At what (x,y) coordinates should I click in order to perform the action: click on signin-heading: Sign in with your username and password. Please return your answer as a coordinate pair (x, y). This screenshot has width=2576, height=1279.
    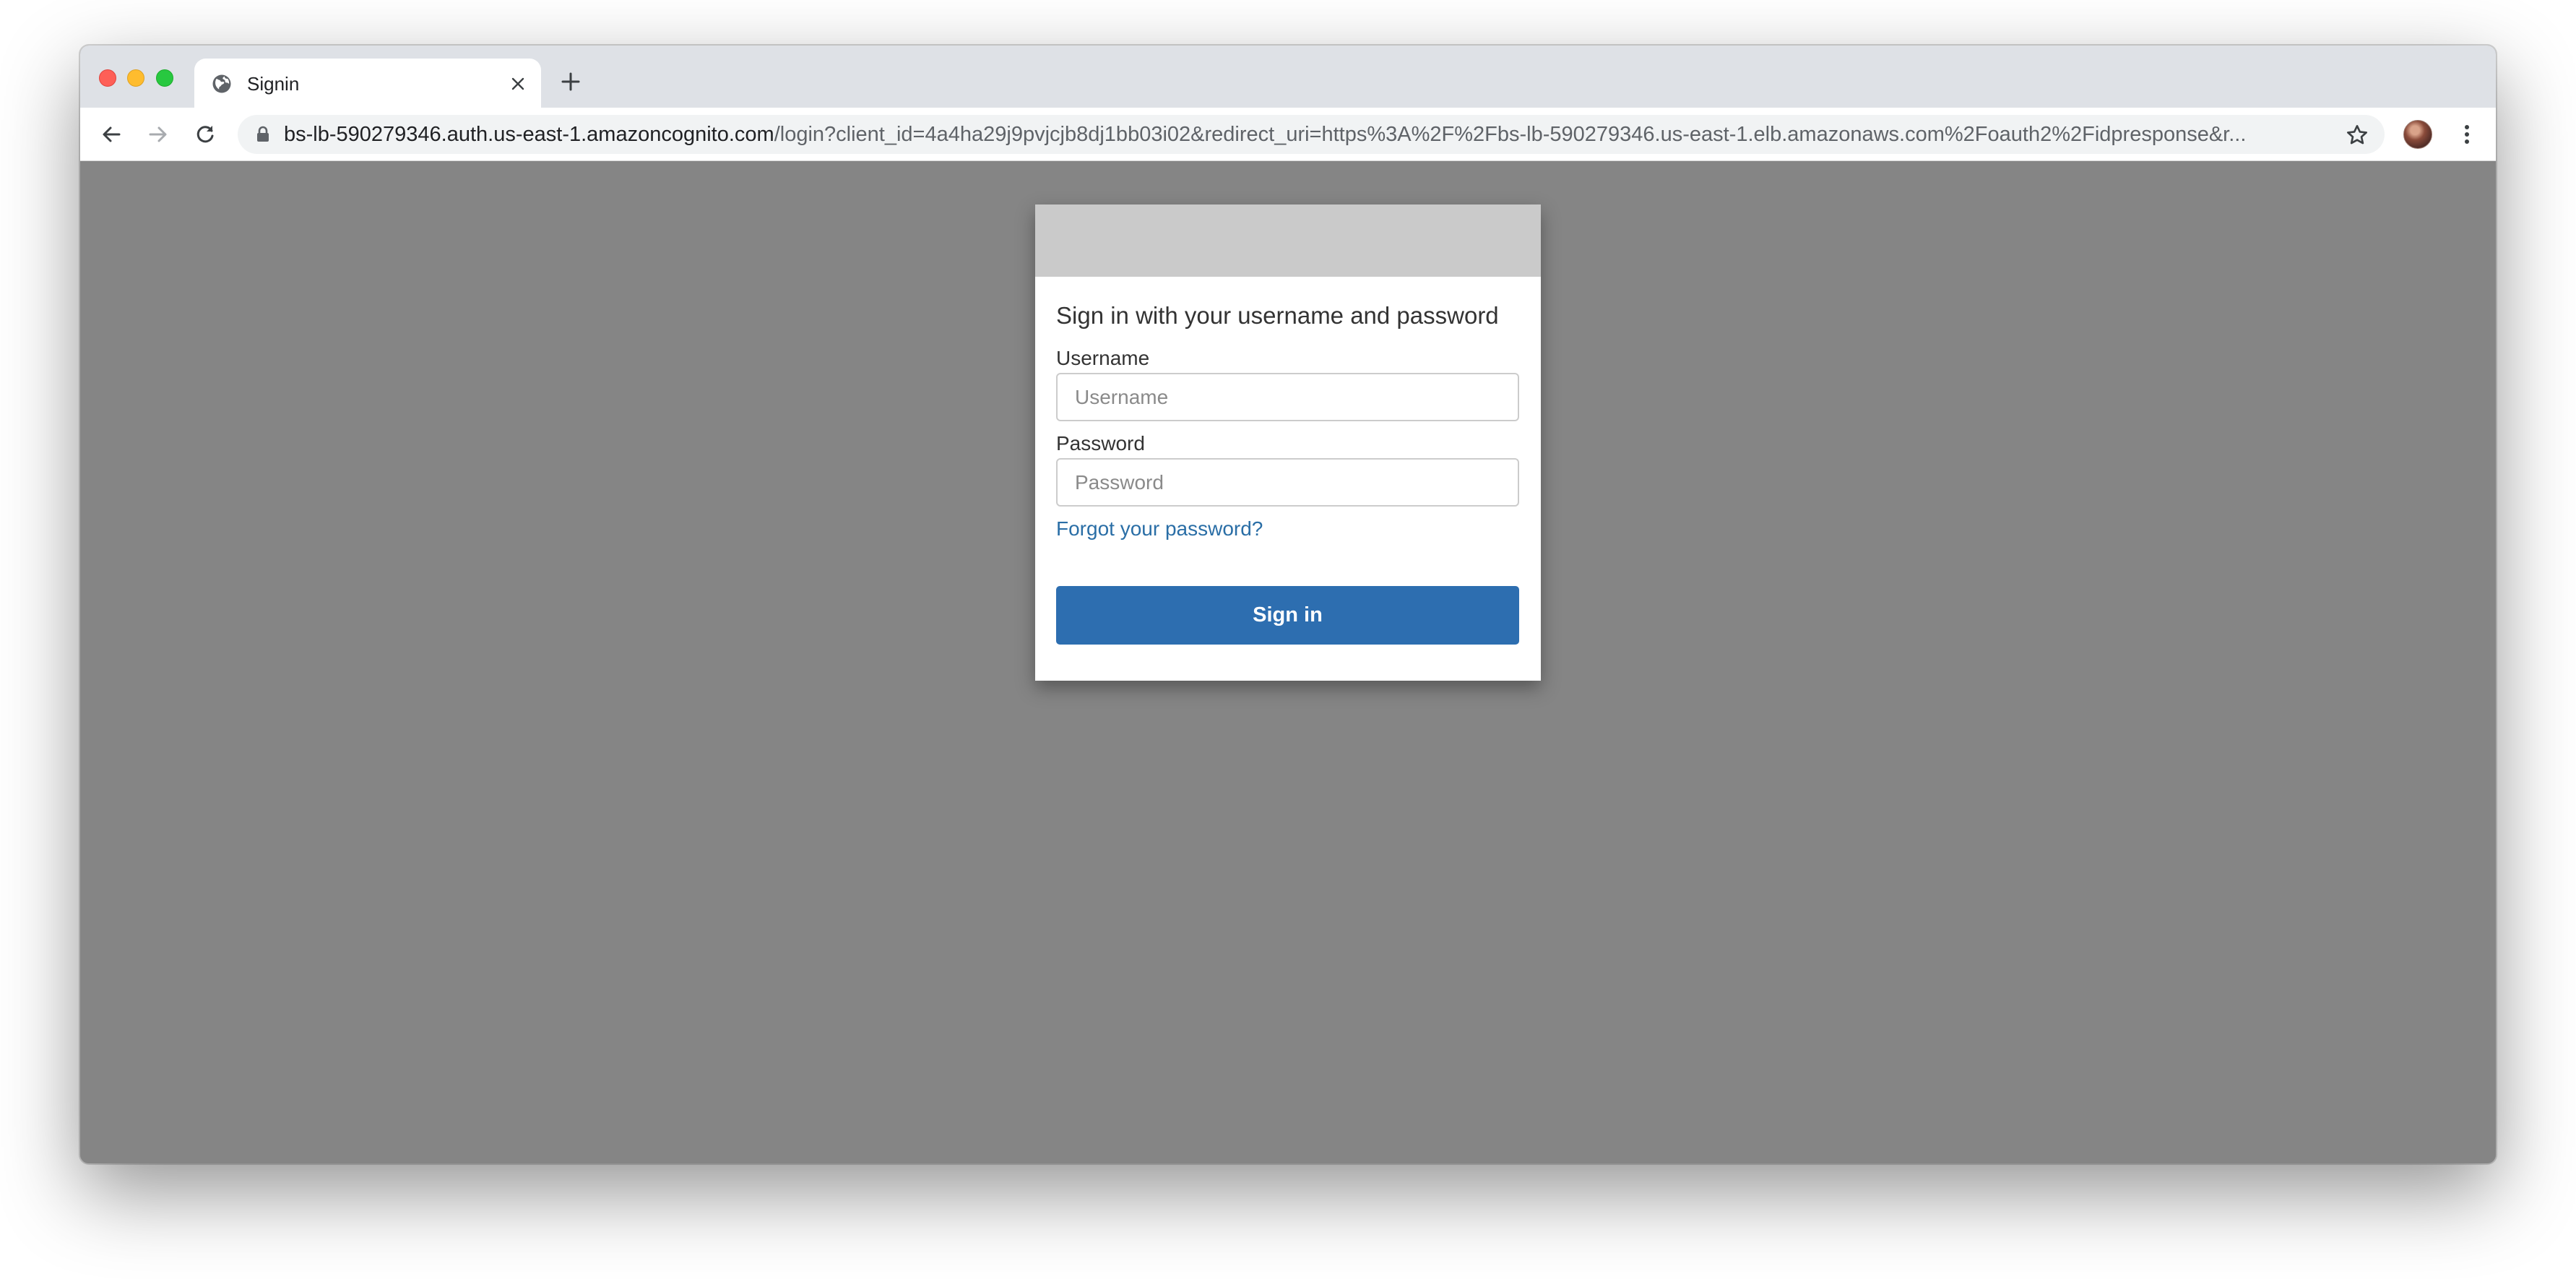
    Looking at the image, I should click on (1277, 315).